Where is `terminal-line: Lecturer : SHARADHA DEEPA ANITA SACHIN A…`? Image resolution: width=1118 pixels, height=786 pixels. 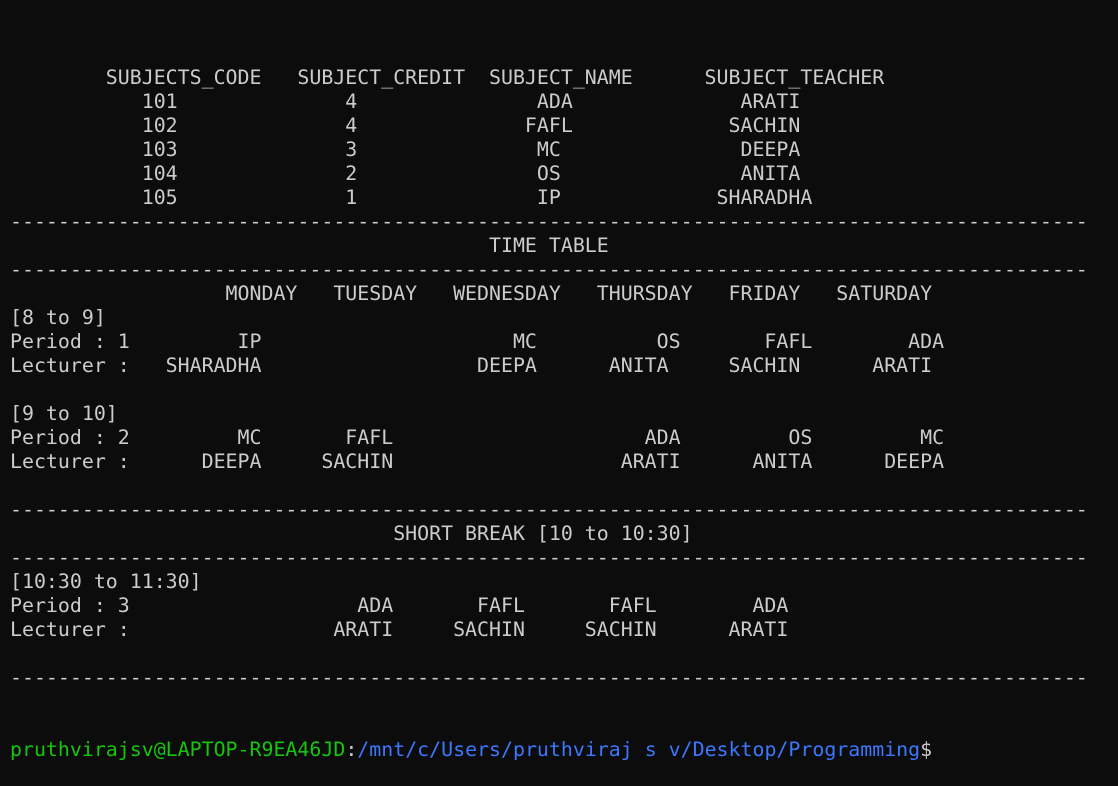
terminal-line: Lecturer : SHARADHA DEEPA ANITA SACHIN A… is located at coordinates (471, 365).